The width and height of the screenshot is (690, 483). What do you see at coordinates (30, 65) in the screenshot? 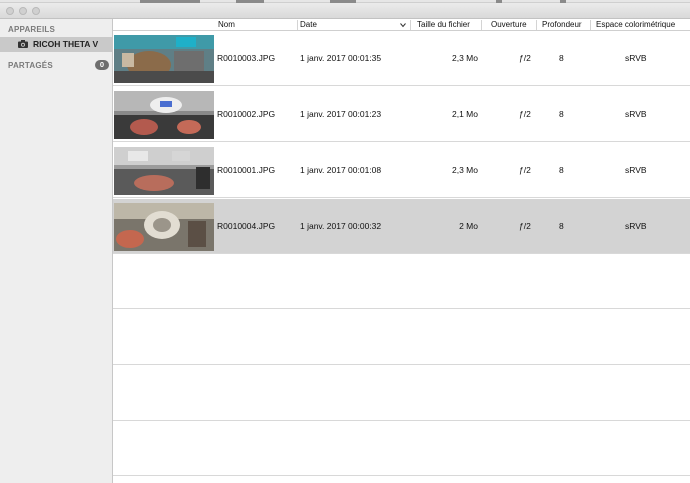
I see `shared-section-header: PARTAGÉS` at bounding box center [30, 65].